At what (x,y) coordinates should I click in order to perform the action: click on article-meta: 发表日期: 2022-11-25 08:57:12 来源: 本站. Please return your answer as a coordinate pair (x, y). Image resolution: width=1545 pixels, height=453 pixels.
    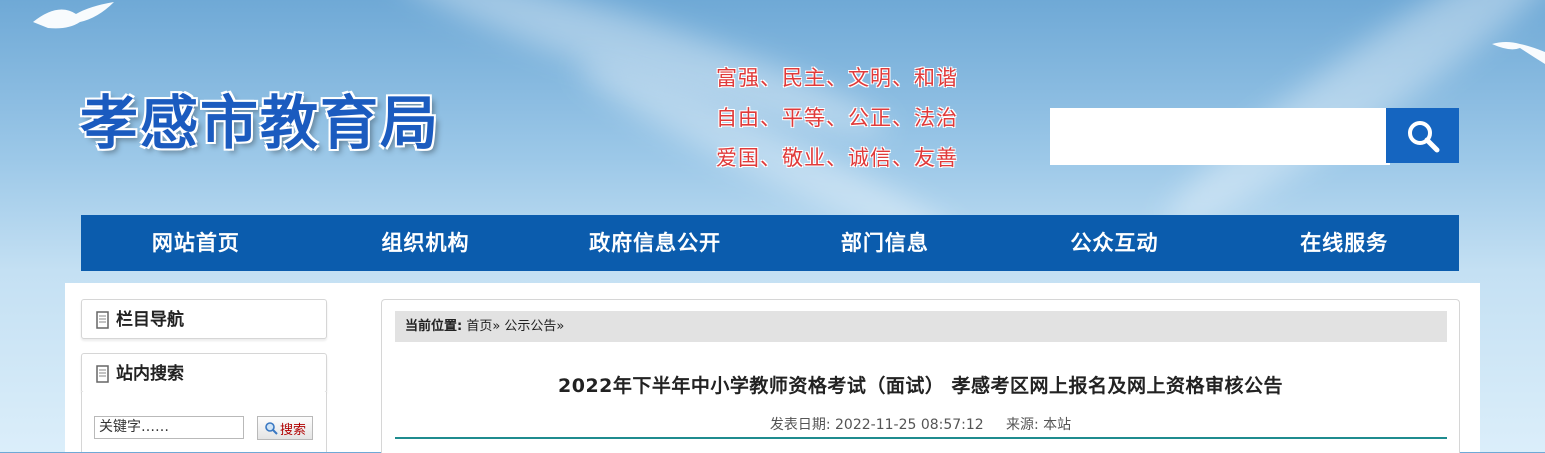
    Looking at the image, I should click on (920, 424).